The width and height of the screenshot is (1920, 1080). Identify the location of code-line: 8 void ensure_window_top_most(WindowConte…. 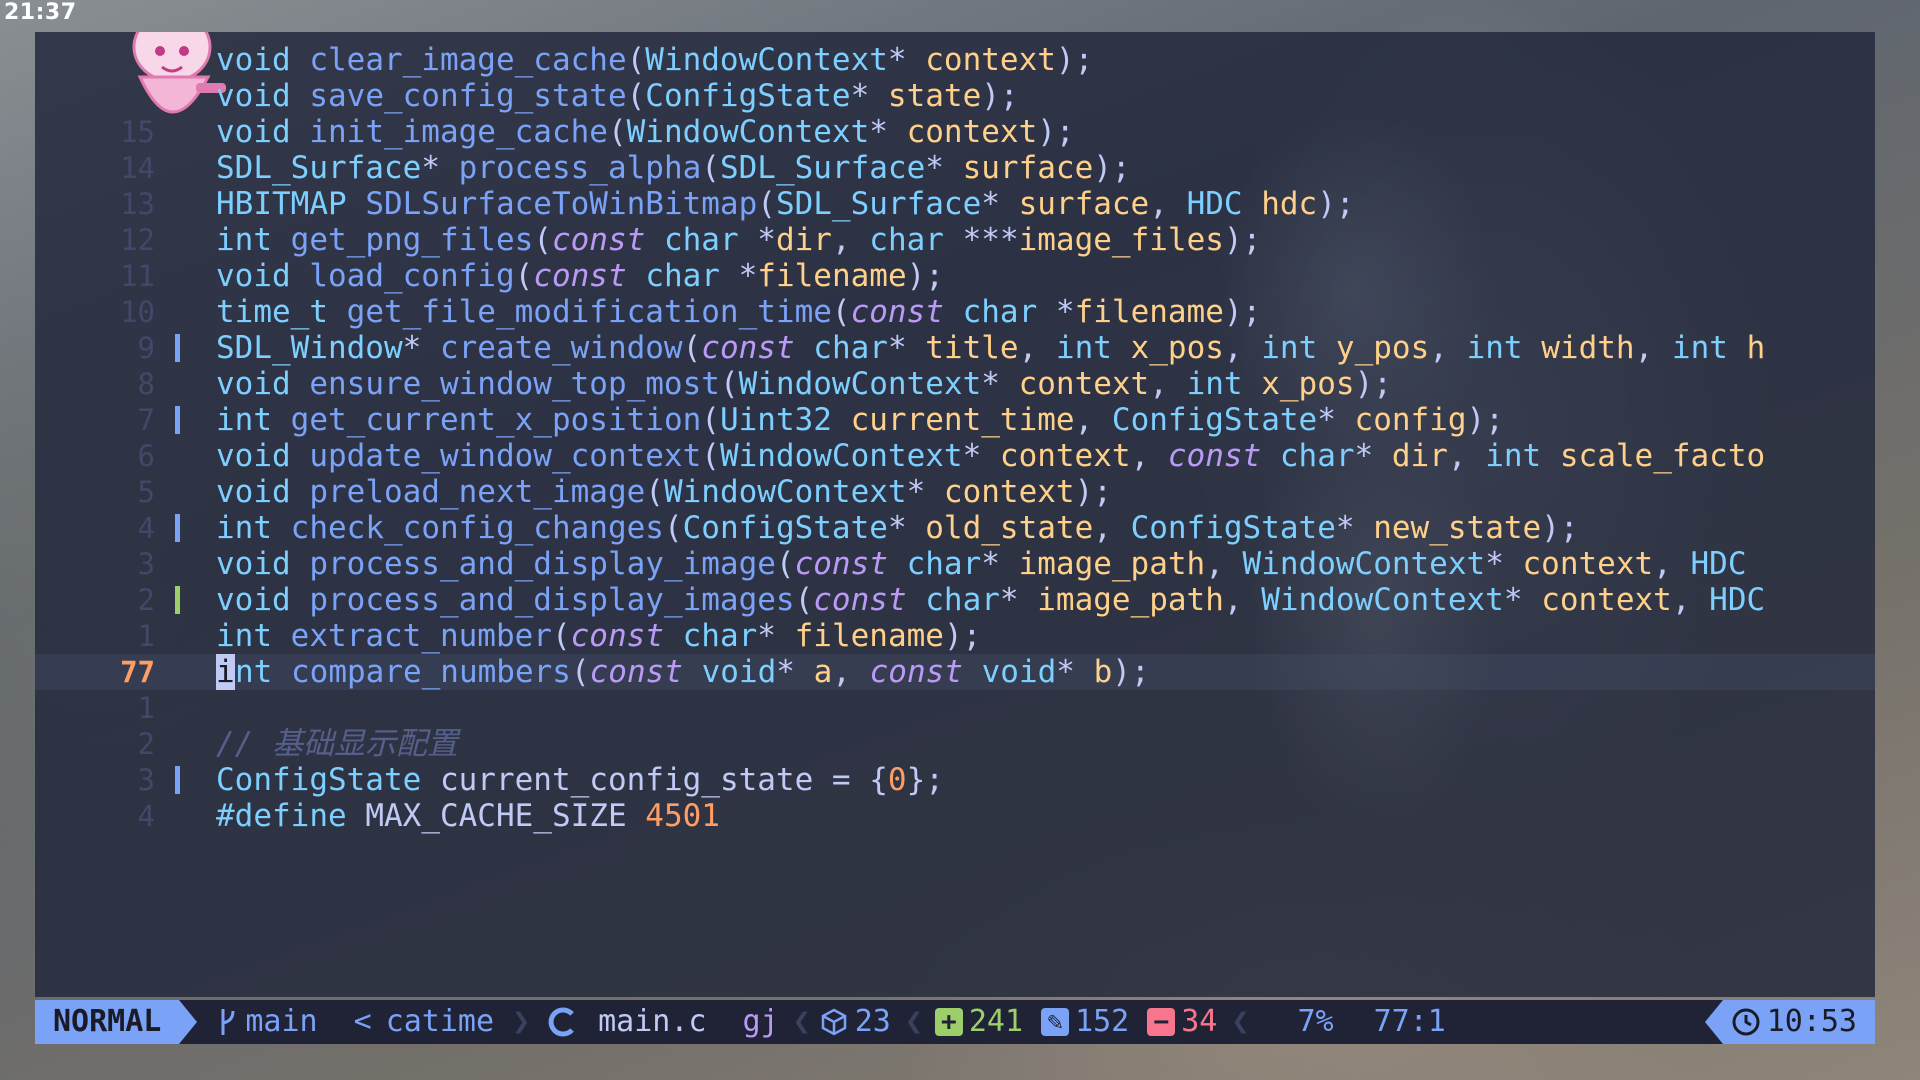
(955, 384).